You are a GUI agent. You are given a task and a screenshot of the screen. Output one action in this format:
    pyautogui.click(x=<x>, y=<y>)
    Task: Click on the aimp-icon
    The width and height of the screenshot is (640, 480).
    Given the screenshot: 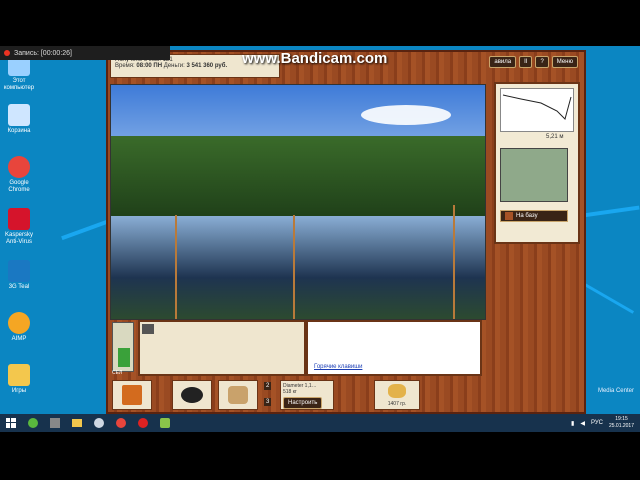 What is the action you would take?
    pyautogui.click(x=19, y=323)
    